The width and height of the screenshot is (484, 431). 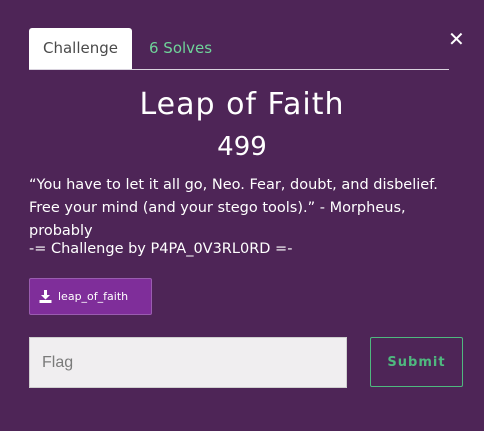 I want to click on download-file-button: leap_of_faith, so click(x=90, y=296).